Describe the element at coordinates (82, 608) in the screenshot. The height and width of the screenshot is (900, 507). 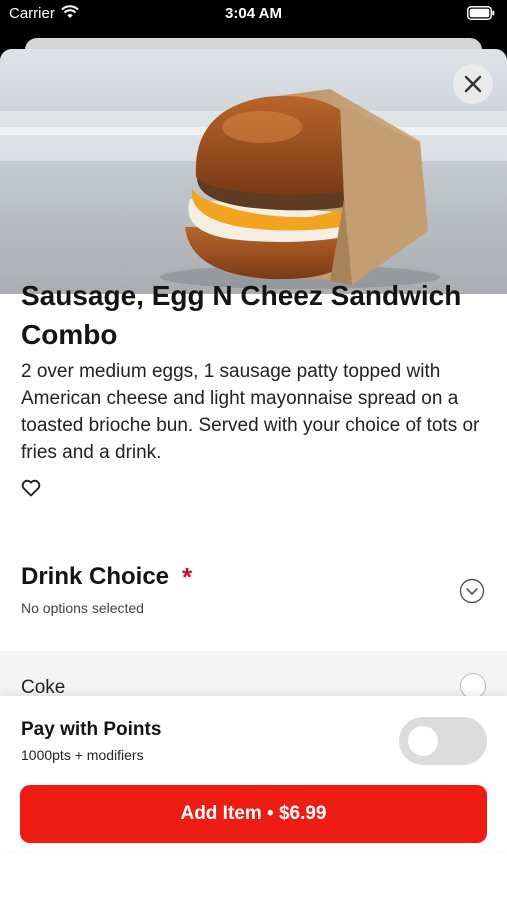
I see `modifier-status: No options selected` at that location.